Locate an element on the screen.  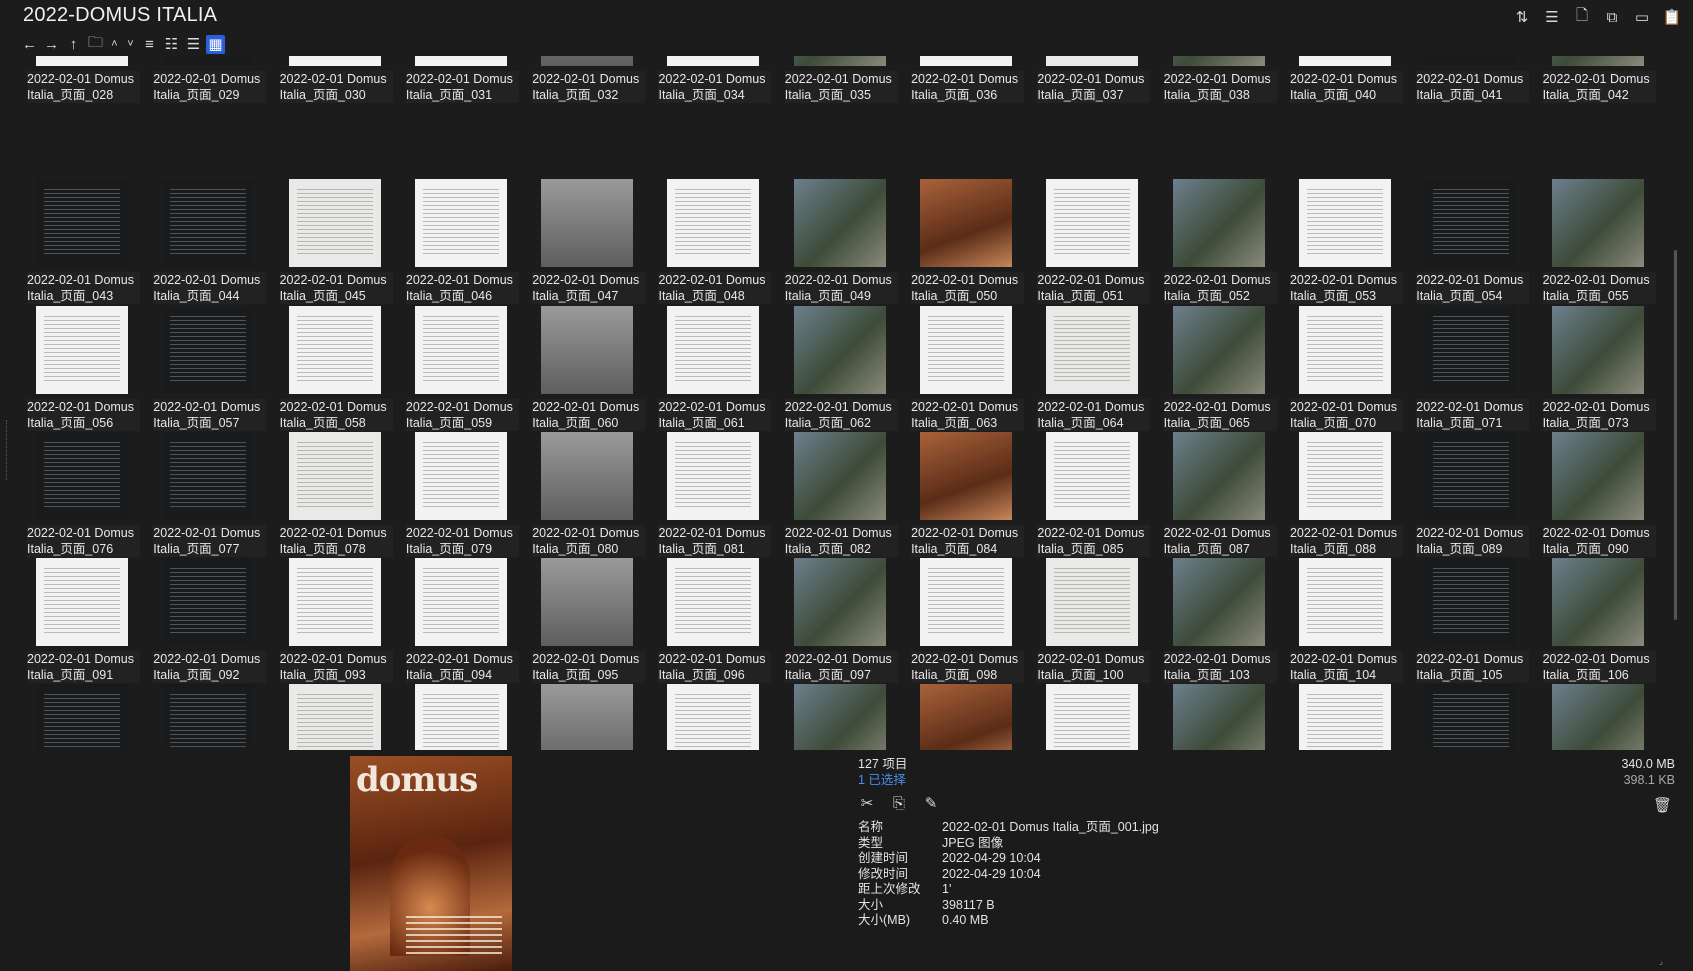
file-thumbnail: 2022-02-01 Domus Italia_页面_046 is located at coordinates (456, 242).